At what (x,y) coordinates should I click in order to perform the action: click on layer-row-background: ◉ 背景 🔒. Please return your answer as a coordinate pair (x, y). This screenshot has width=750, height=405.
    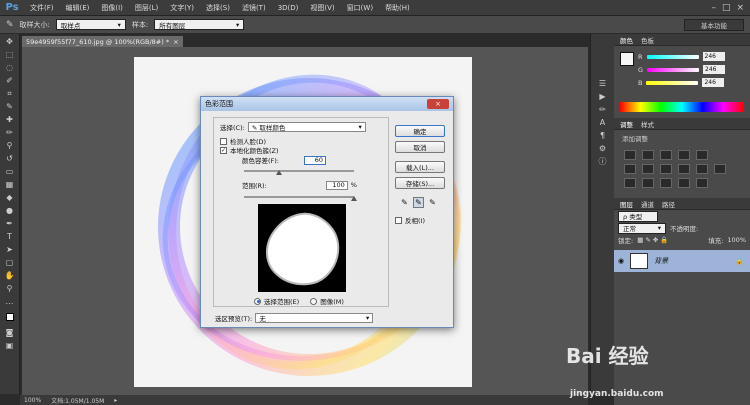
    Looking at the image, I should click on (682, 261).